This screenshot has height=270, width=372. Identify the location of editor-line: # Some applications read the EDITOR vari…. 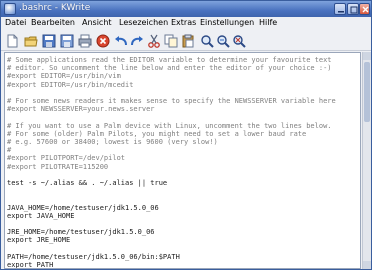
(169, 60).